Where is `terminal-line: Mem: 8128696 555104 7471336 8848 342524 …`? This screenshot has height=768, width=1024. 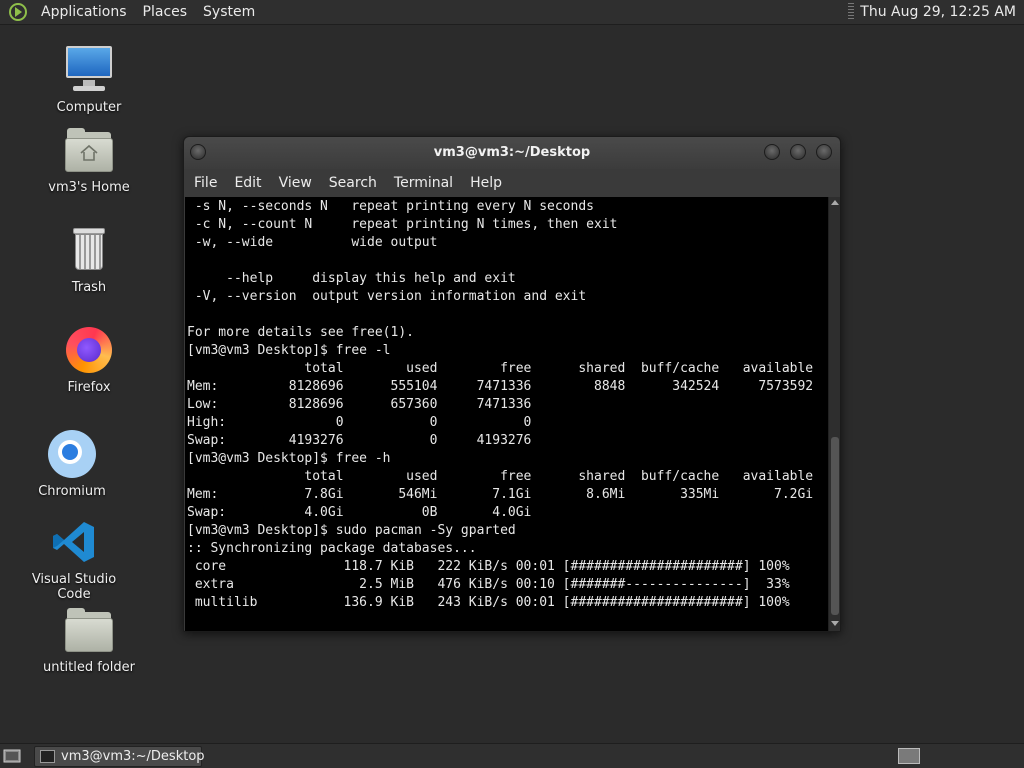 terminal-line: Mem: 8128696 555104 7471336 8848 342524 … is located at coordinates (500, 386).